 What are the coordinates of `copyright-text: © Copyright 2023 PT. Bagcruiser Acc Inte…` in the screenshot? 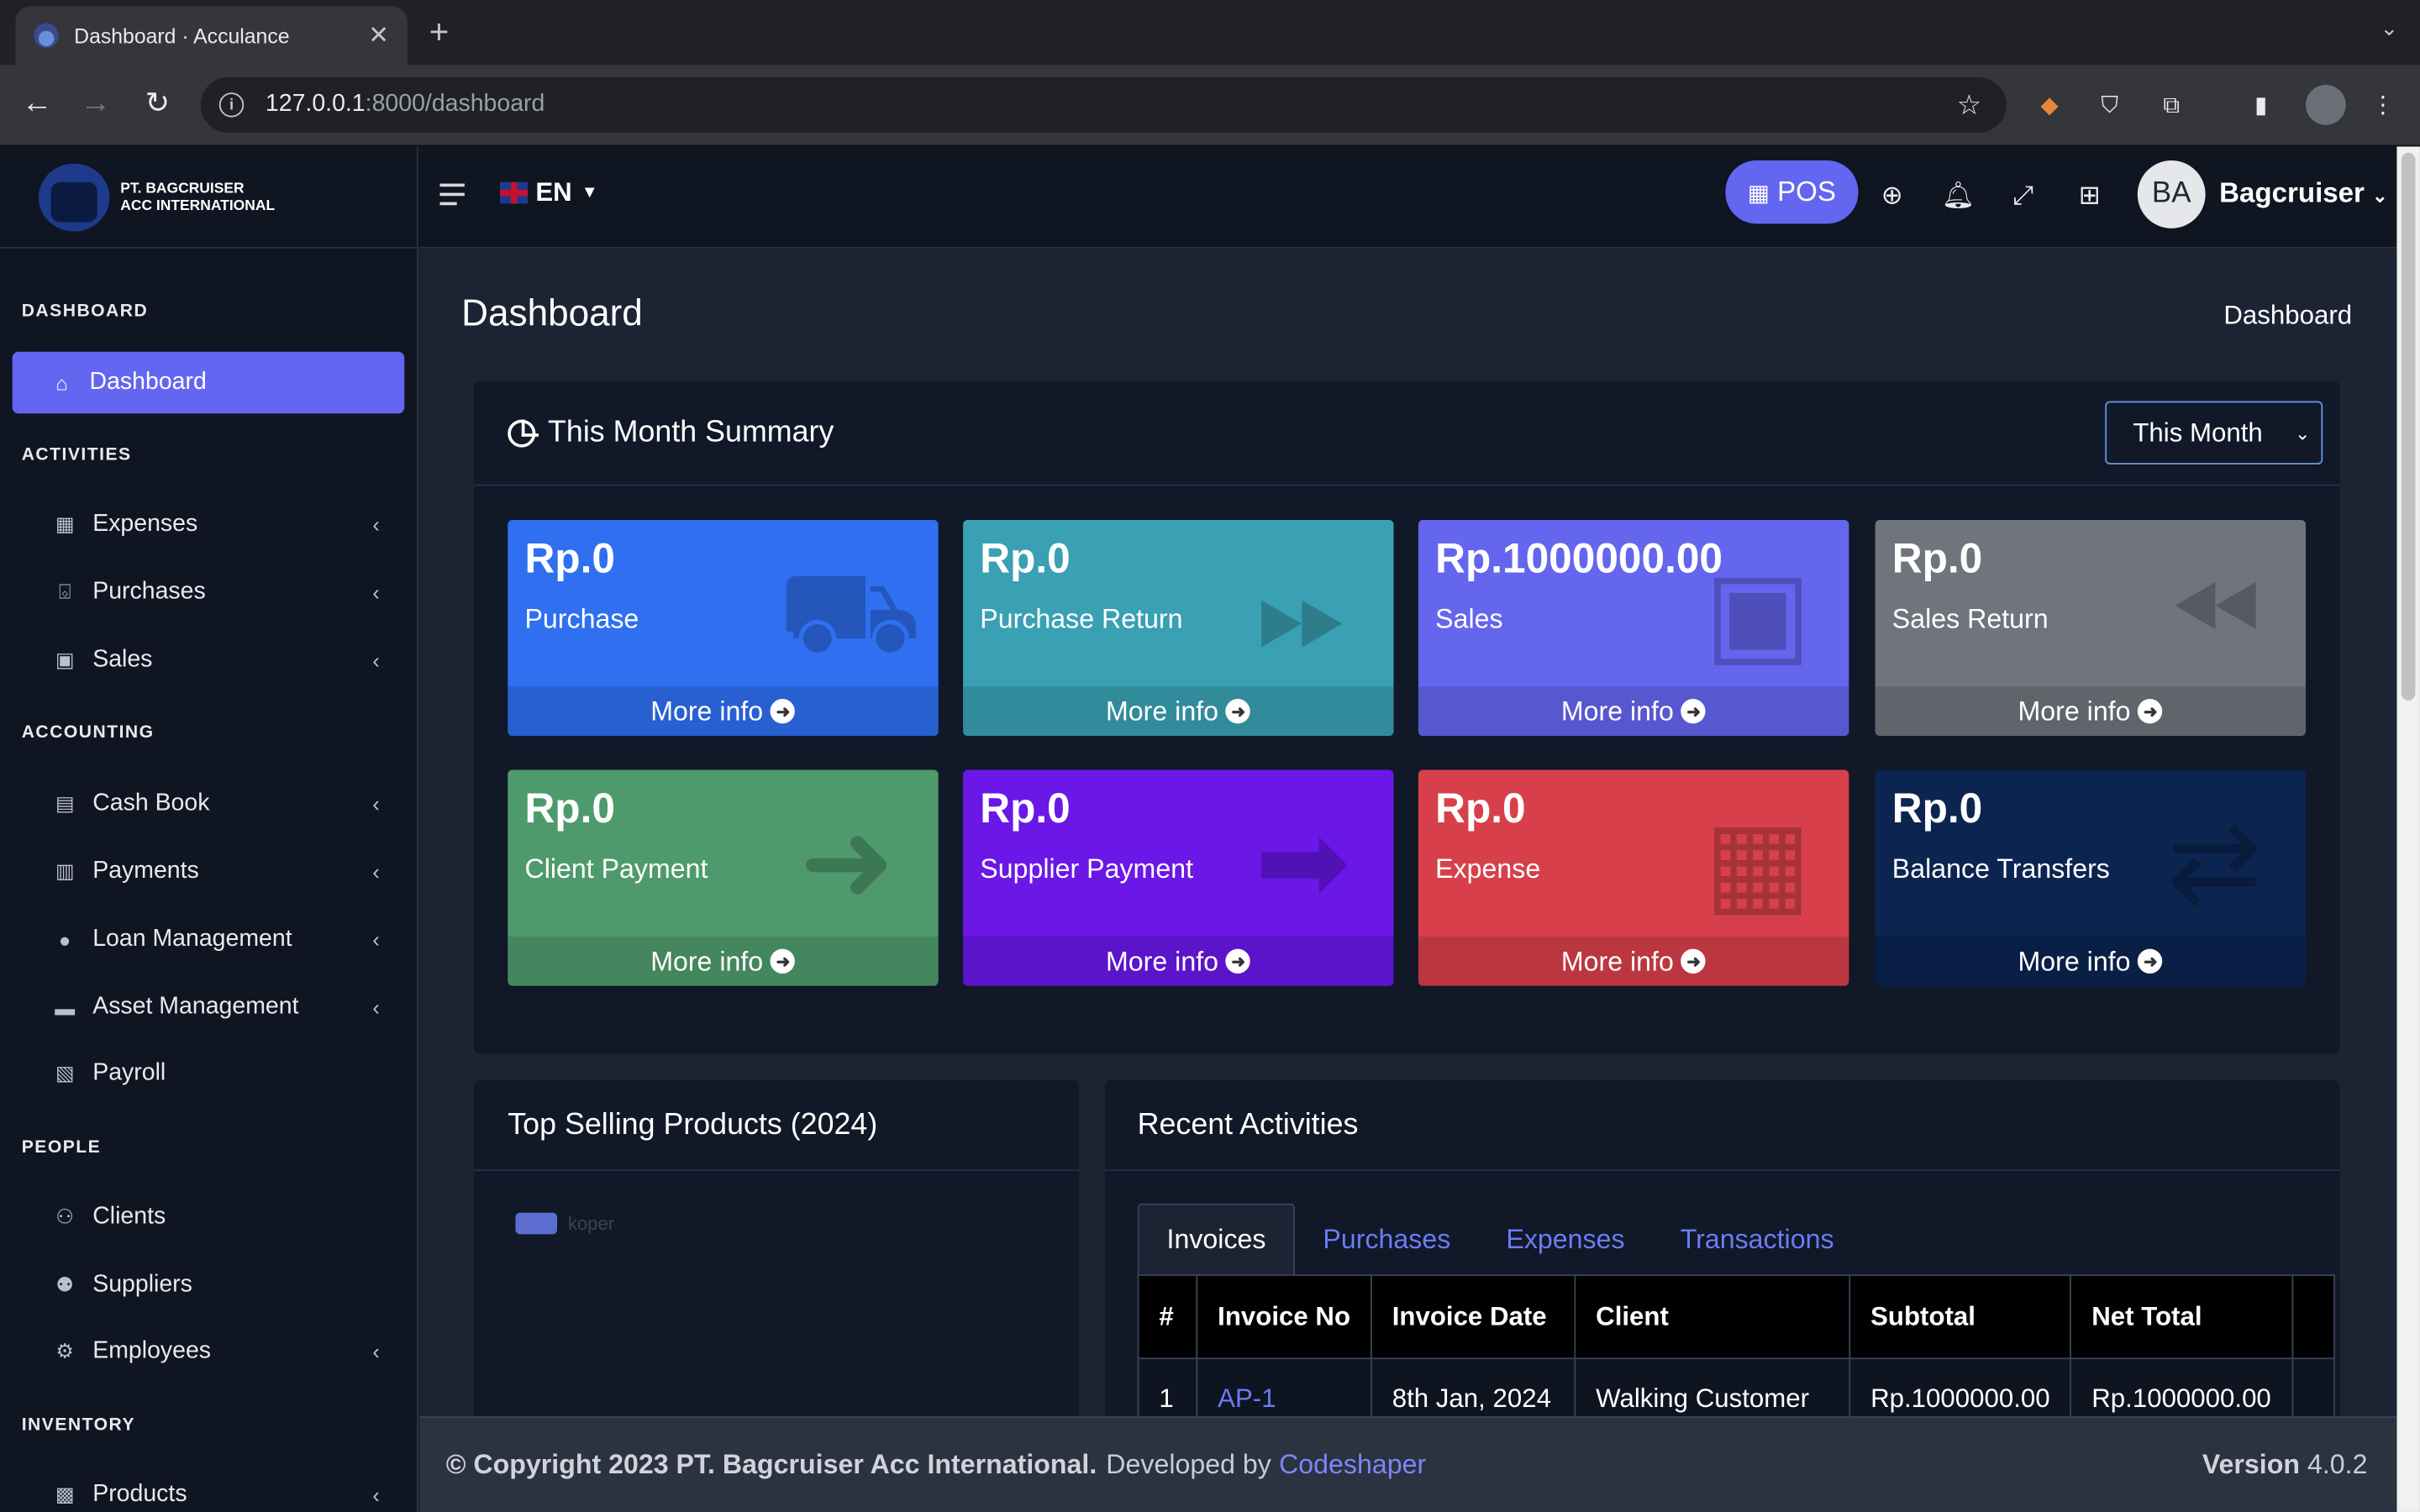 It's located at (771, 1464).